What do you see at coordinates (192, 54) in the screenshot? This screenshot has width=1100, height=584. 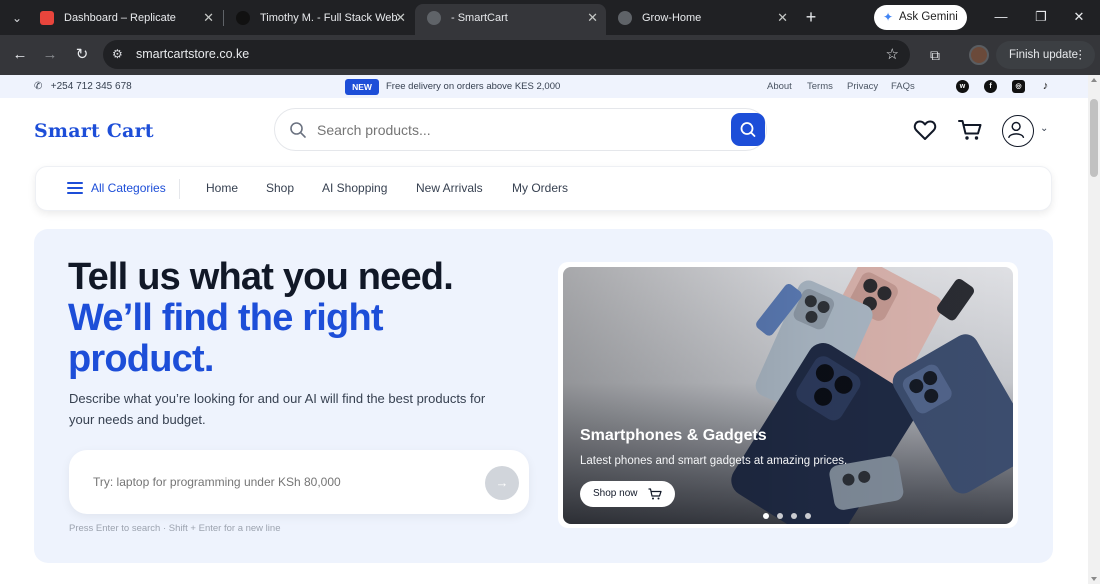 I see `url-text: smartcartstore.co.ke` at bounding box center [192, 54].